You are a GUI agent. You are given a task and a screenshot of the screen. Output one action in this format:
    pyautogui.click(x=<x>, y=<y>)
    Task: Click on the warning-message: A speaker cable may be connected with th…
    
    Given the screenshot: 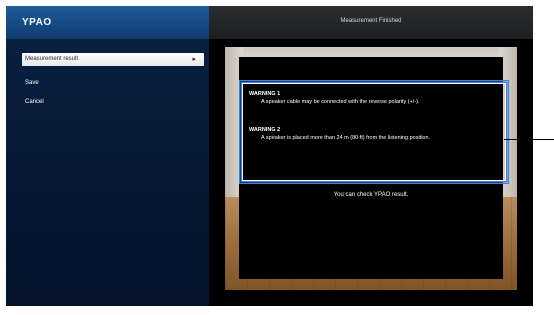 What is the action you would take?
    pyautogui.click(x=340, y=102)
    